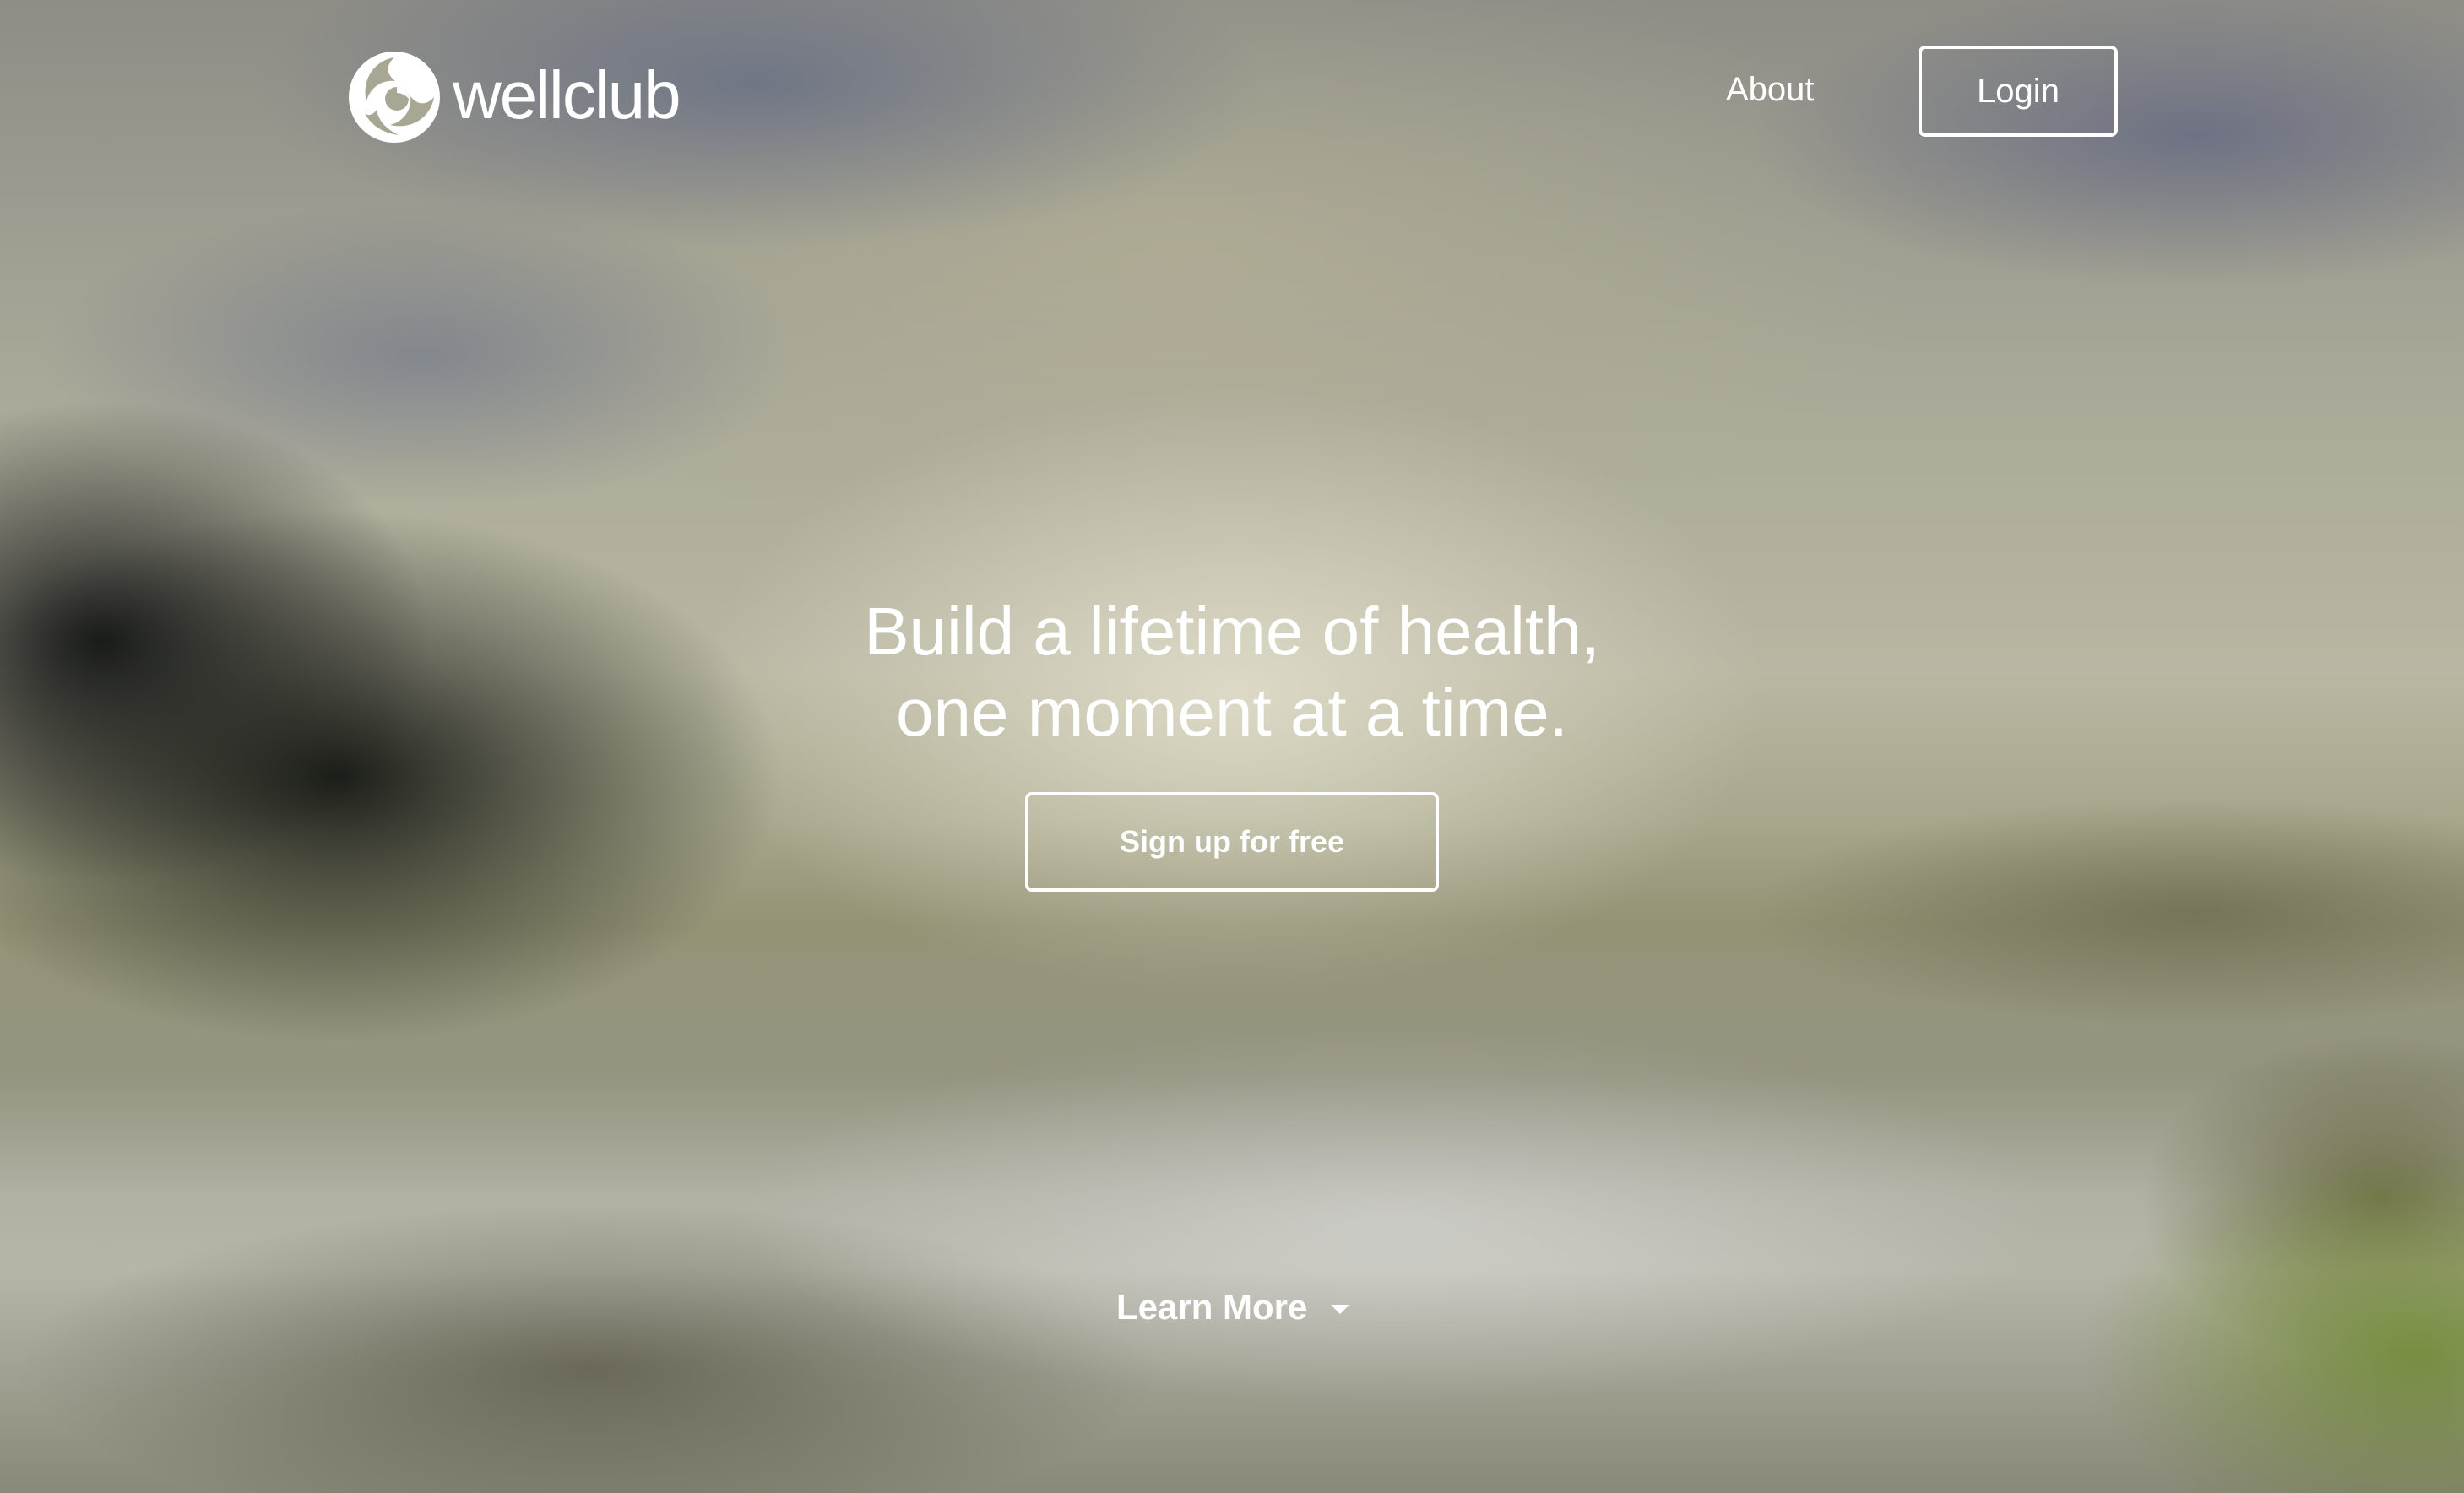  I want to click on brand-logo-link: wellclub, so click(514, 97).